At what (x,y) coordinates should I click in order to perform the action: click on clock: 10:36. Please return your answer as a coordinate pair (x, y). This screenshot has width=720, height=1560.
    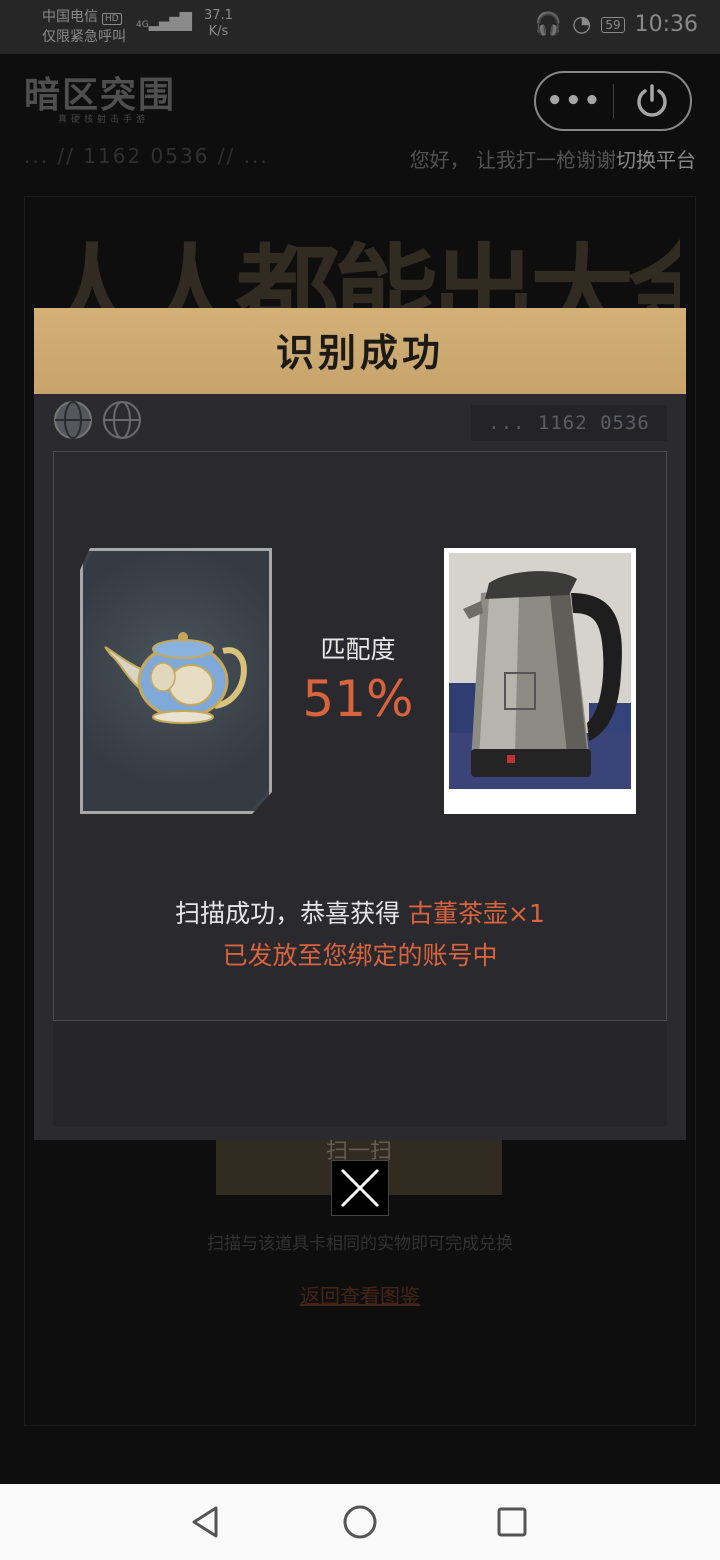
    Looking at the image, I should click on (666, 24).